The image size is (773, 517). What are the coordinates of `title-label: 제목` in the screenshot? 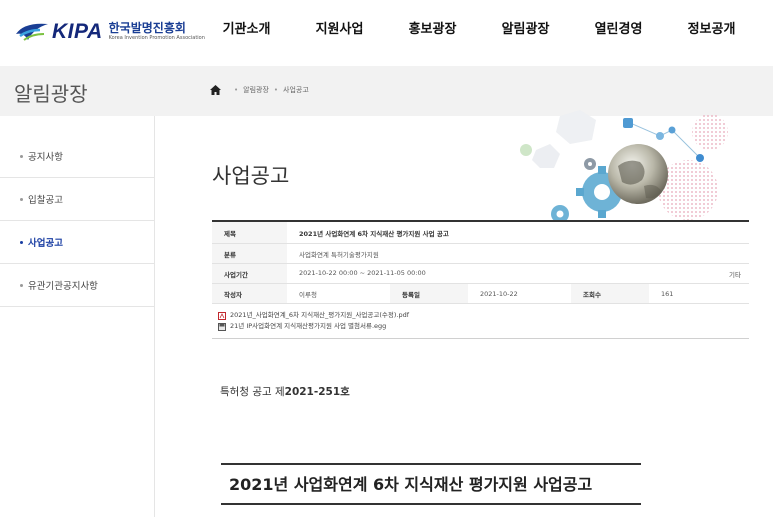 It's located at (249, 232).